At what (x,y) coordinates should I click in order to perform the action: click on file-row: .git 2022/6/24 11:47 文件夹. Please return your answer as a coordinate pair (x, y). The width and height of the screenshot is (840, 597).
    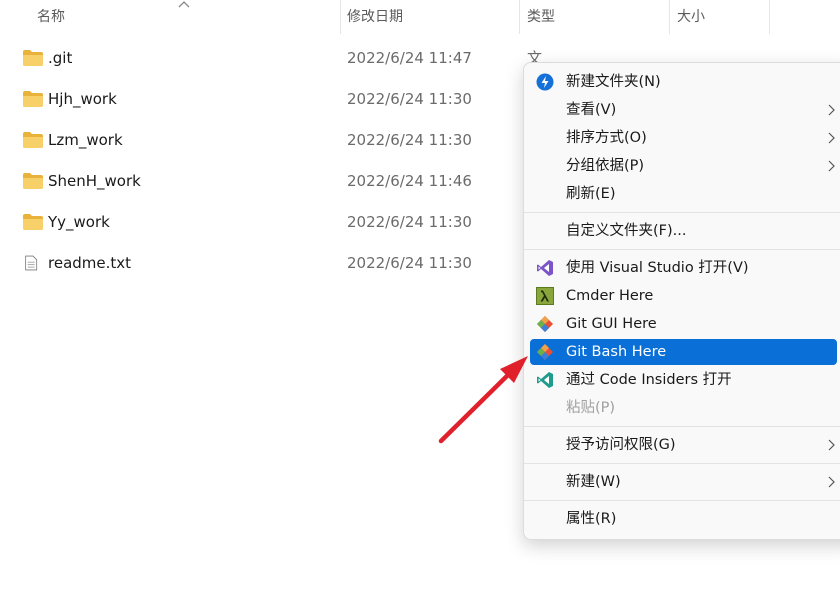
    Looking at the image, I should click on (271, 93).